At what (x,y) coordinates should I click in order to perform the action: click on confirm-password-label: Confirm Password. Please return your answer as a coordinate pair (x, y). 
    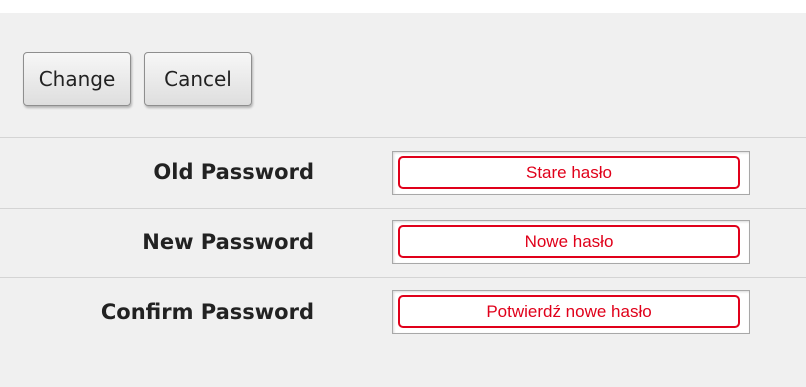
    Looking at the image, I should click on (207, 312).